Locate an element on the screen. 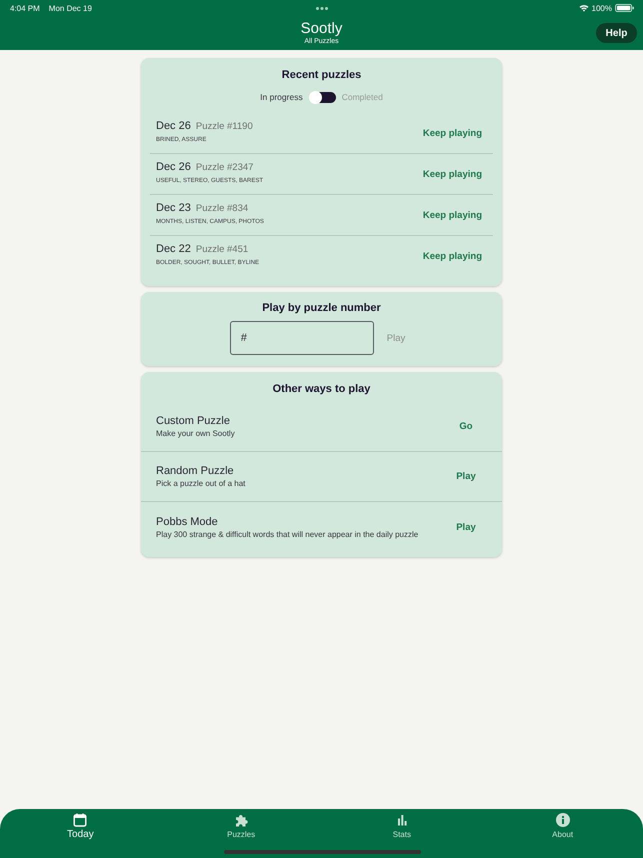 The width and height of the screenshot is (643, 858). mode-title: Pobbs Mode is located at coordinates (187, 521).